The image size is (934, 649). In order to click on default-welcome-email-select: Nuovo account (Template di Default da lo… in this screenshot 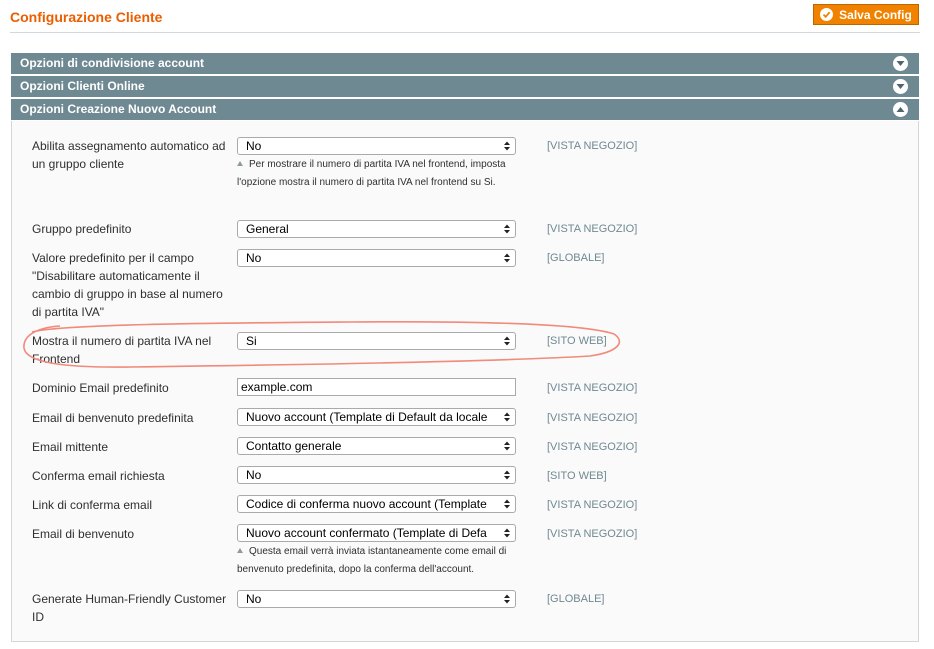, I will do `click(376, 417)`.